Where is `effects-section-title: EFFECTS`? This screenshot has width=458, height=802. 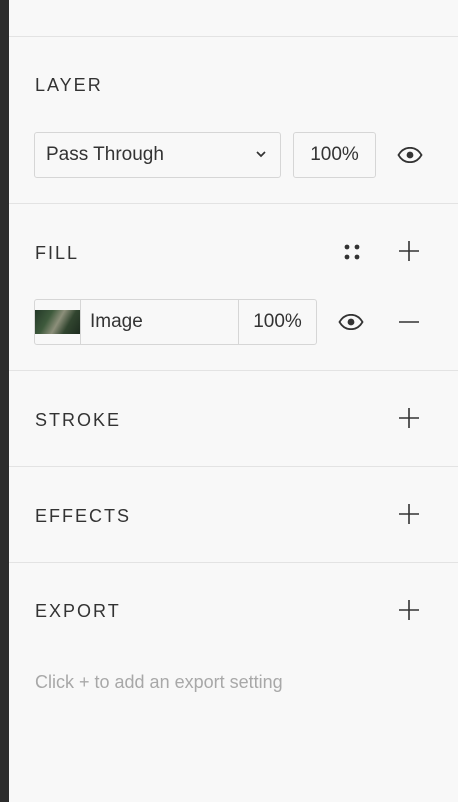
effects-section-title: EFFECTS is located at coordinates (83, 516).